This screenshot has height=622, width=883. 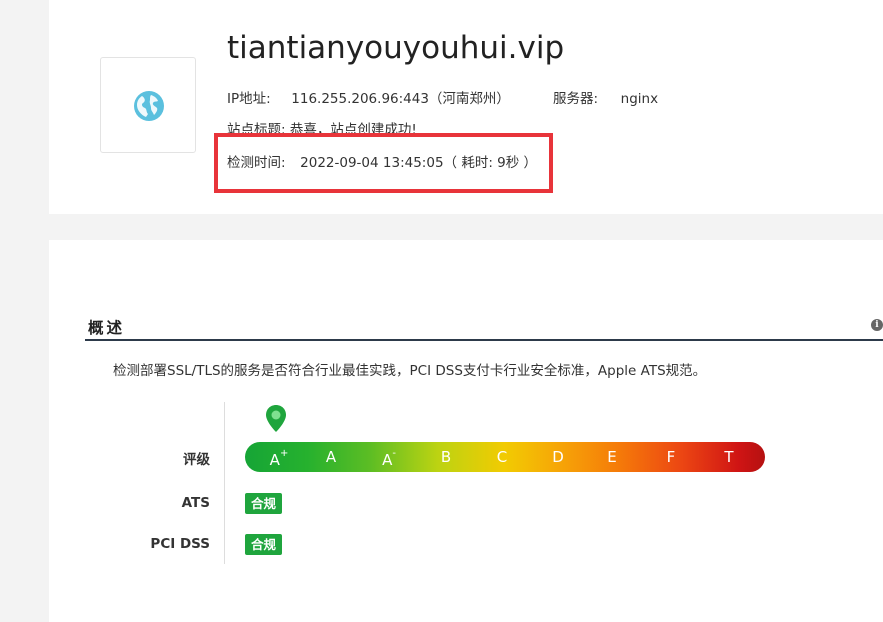 What do you see at coordinates (576, 99) in the screenshot?
I see `server-label: 服务器:` at bounding box center [576, 99].